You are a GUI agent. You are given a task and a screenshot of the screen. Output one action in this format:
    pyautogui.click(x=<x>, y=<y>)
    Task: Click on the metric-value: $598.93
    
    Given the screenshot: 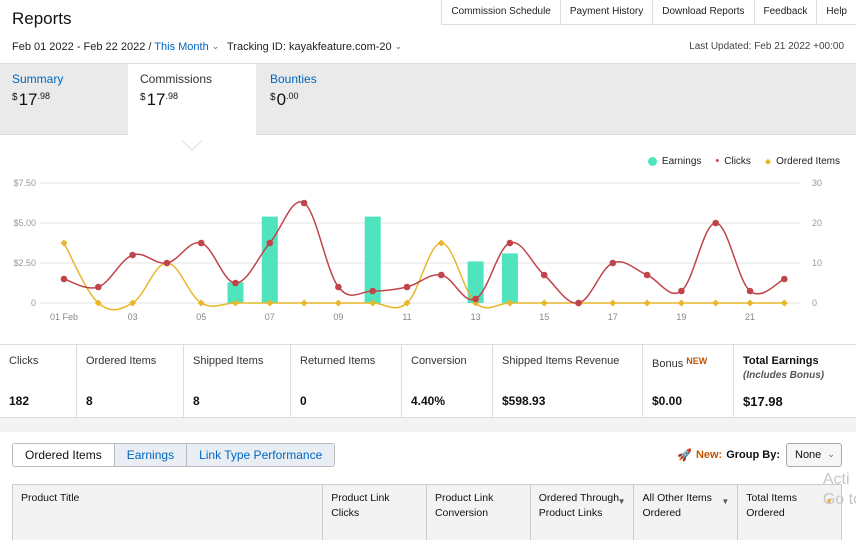 What is the action you would take?
    pyautogui.click(x=524, y=401)
    